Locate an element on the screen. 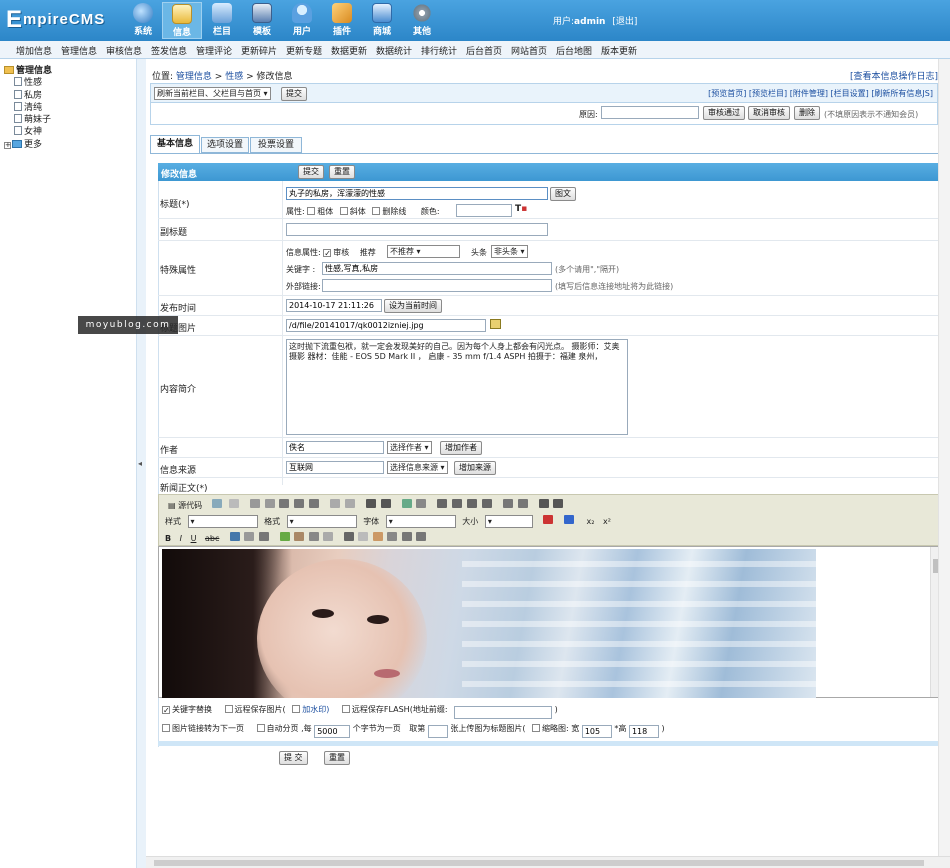  subnav-site-home: 网站首页 is located at coordinates (529, 50).